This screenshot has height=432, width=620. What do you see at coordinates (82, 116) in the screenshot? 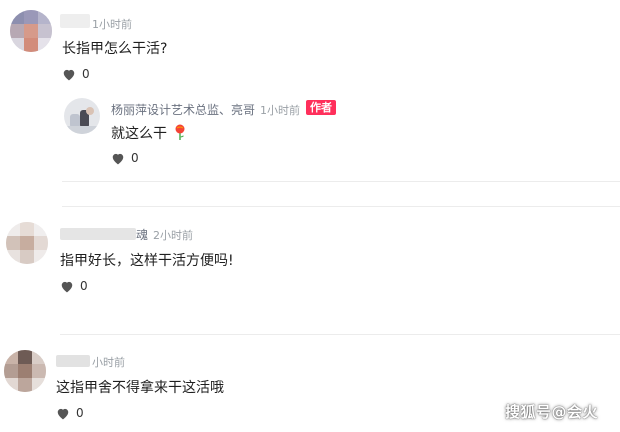
I see `author-avatar` at bounding box center [82, 116].